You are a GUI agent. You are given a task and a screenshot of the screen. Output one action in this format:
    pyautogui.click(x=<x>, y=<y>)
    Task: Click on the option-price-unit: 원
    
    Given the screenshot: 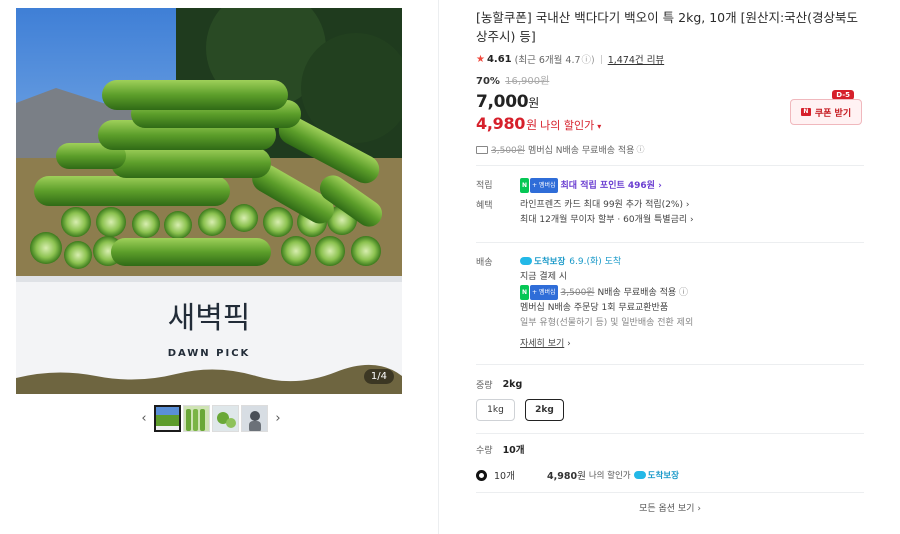 What is the action you would take?
    pyautogui.click(x=581, y=476)
    